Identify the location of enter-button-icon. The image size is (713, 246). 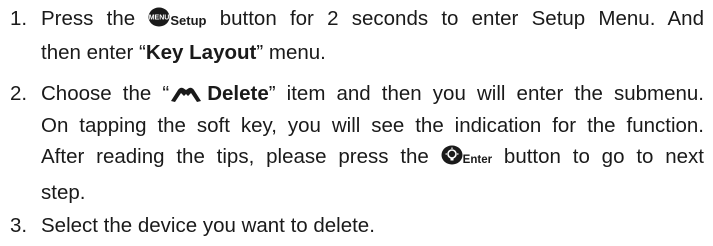
(452, 155).